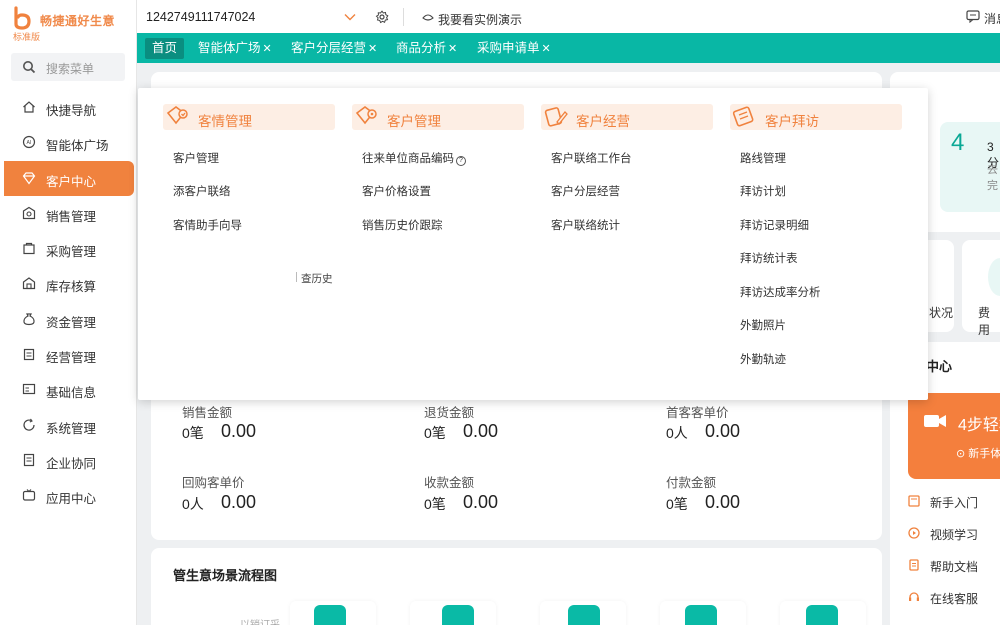  I want to click on menu-link: 客户价格设置, so click(396, 191).